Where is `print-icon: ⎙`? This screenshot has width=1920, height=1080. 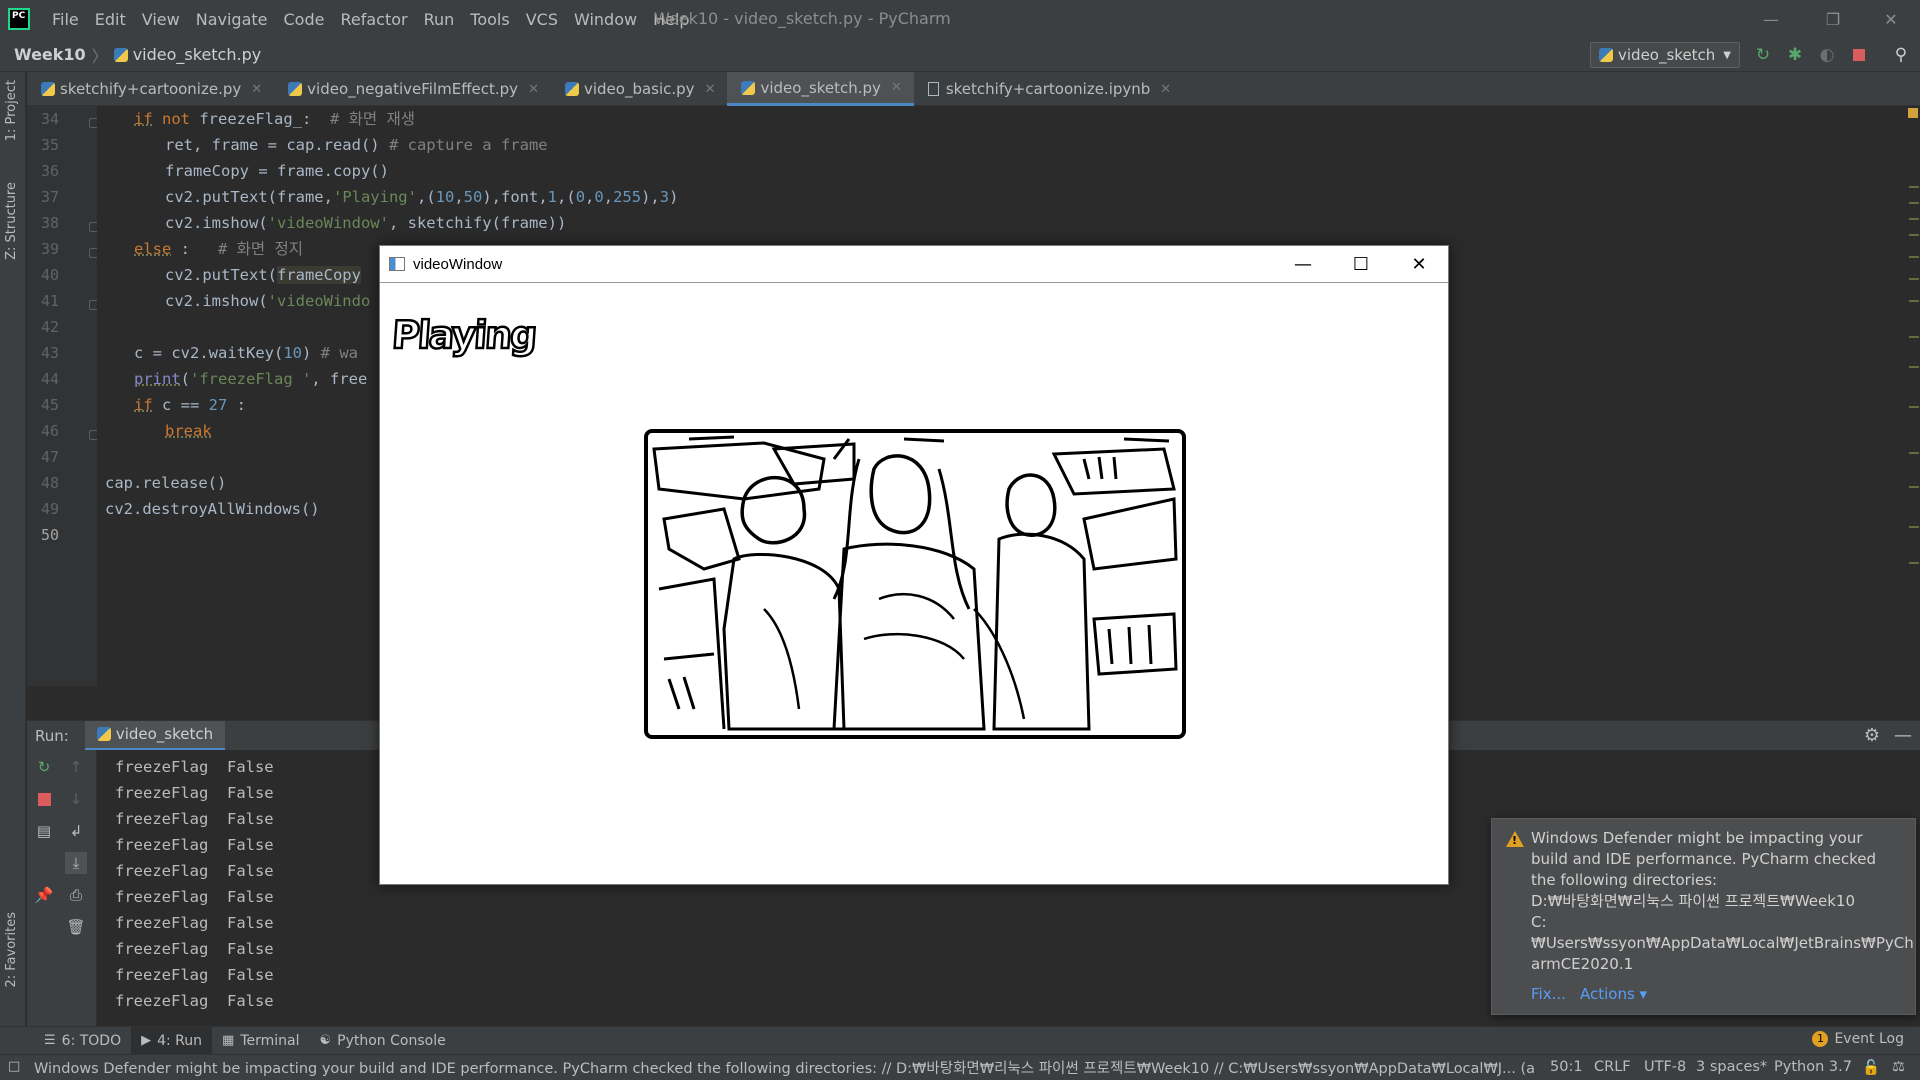
print-icon: ⎙ is located at coordinates (76, 895).